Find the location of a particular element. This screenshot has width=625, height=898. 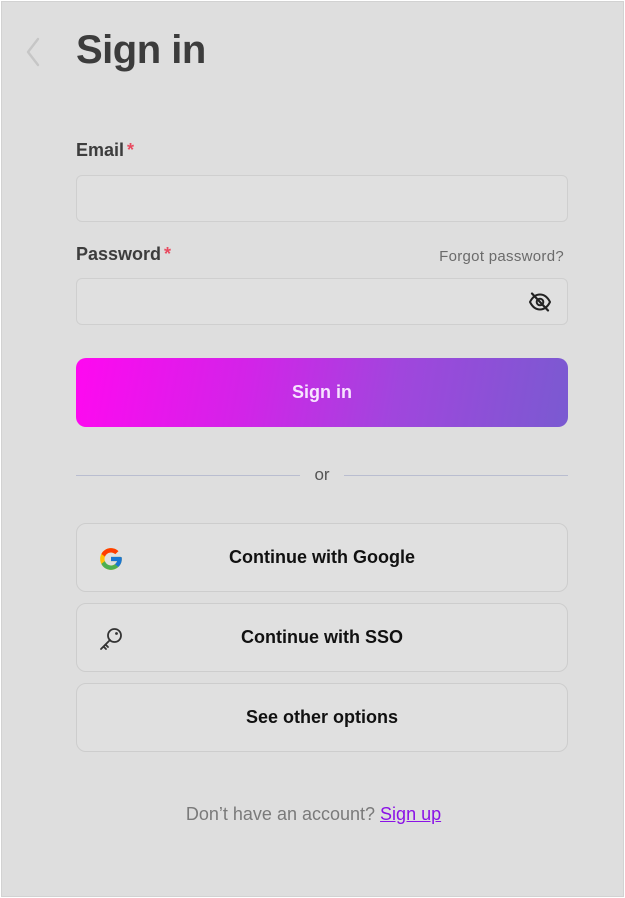

sign-in-button: Sign in is located at coordinates (322, 392).